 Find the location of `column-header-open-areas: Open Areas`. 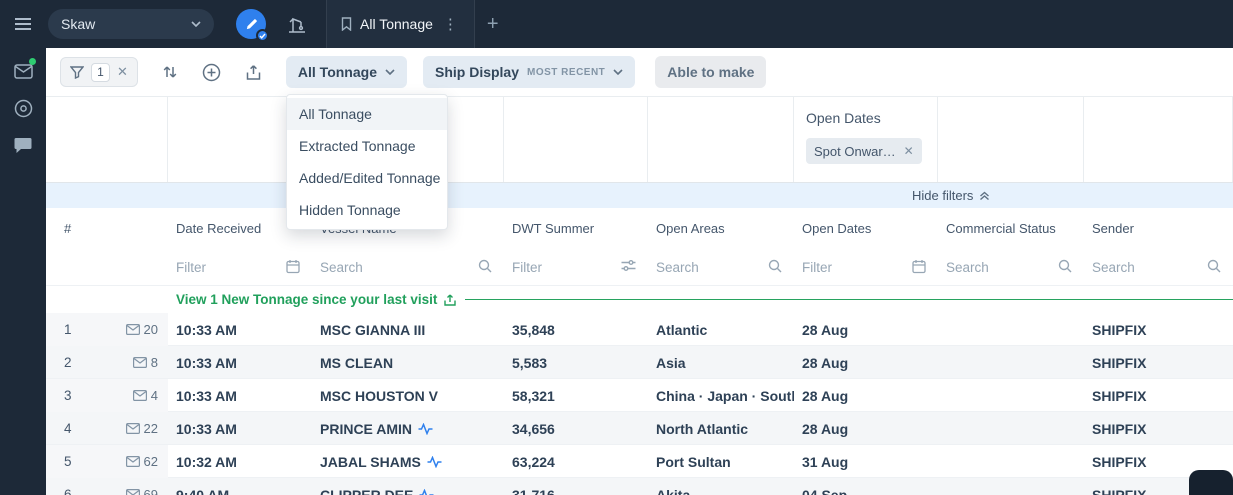

column-header-open-areas: Open Areas is located at coordinates (721, 228).